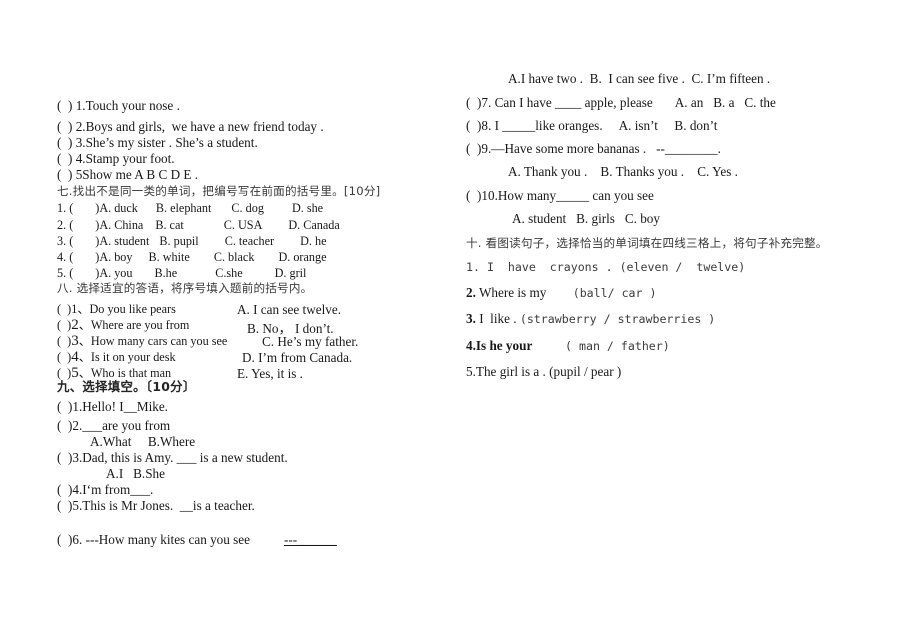  I want to click on item-choices: A. isn’t B. don’t, so click(668, 125).